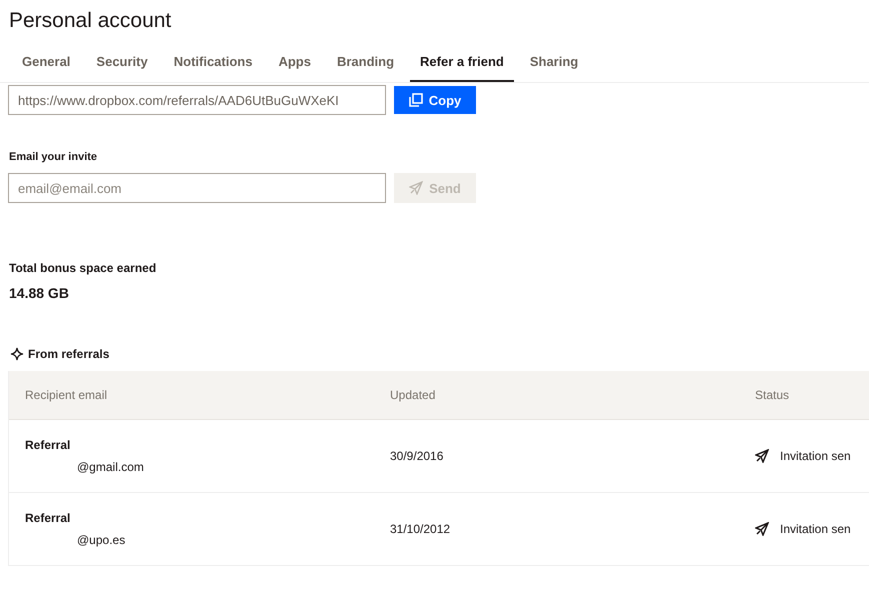  What do you see at coordinates (197, 100) in the screenshot?
I see `referral-link-field: https://www.dropbox.com/referrals/AAD6UtBuGuWXeKI` at bounding box center [197, 100].